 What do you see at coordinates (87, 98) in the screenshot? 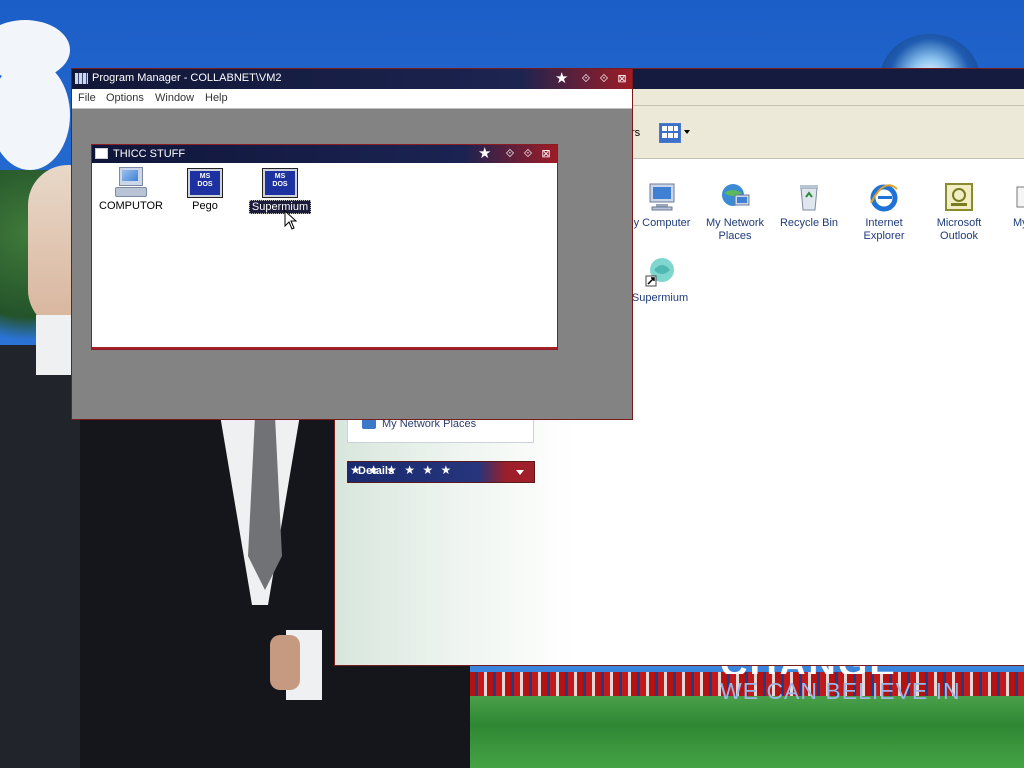
I see `menu-file: File` at bounding box center [87, 98].